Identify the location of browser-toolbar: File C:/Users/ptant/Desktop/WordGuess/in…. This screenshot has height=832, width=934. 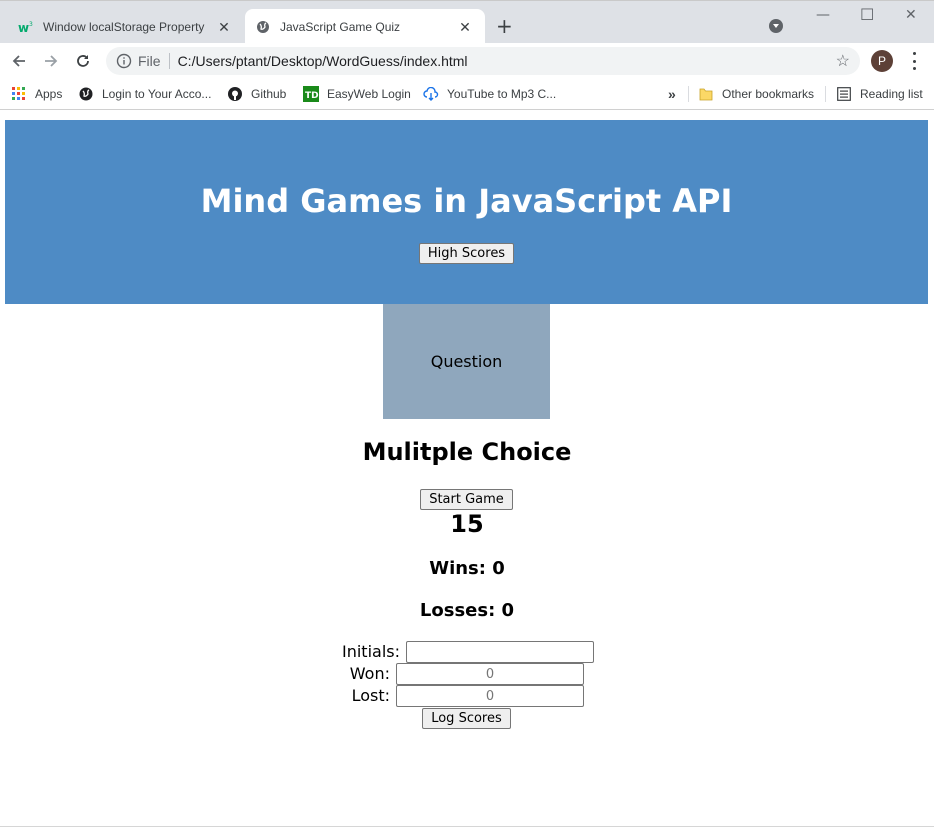
(467, 61).